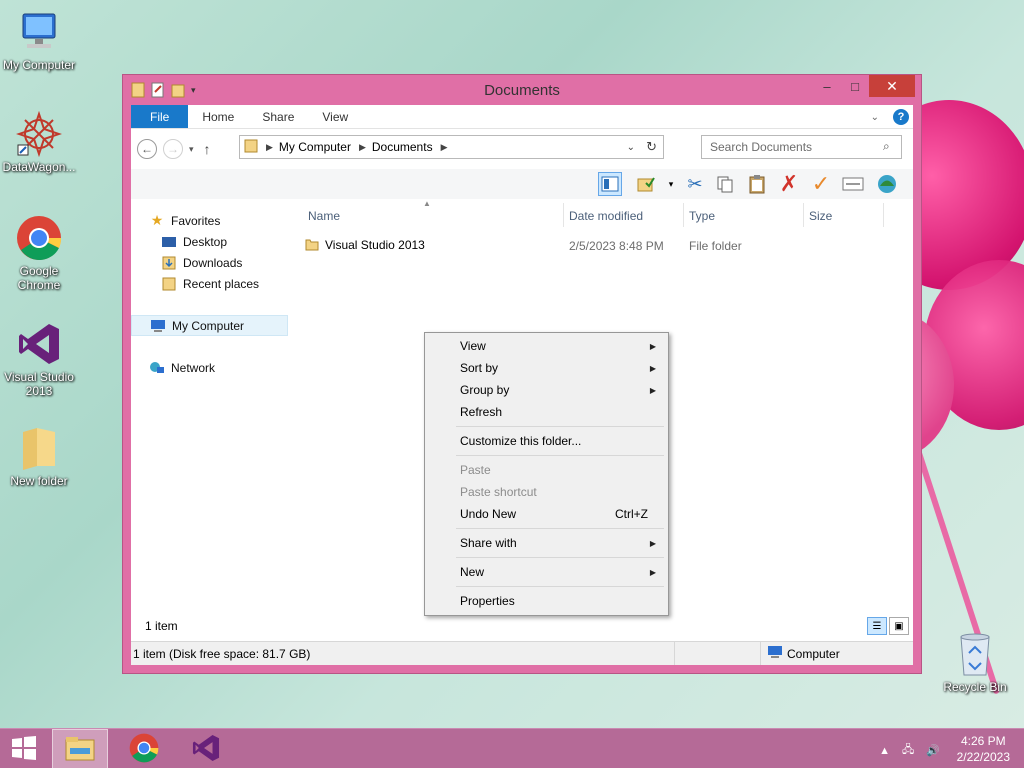 This screenshot has height=768, width=1024. I want to click on help-button: ?, so click(901, 117).